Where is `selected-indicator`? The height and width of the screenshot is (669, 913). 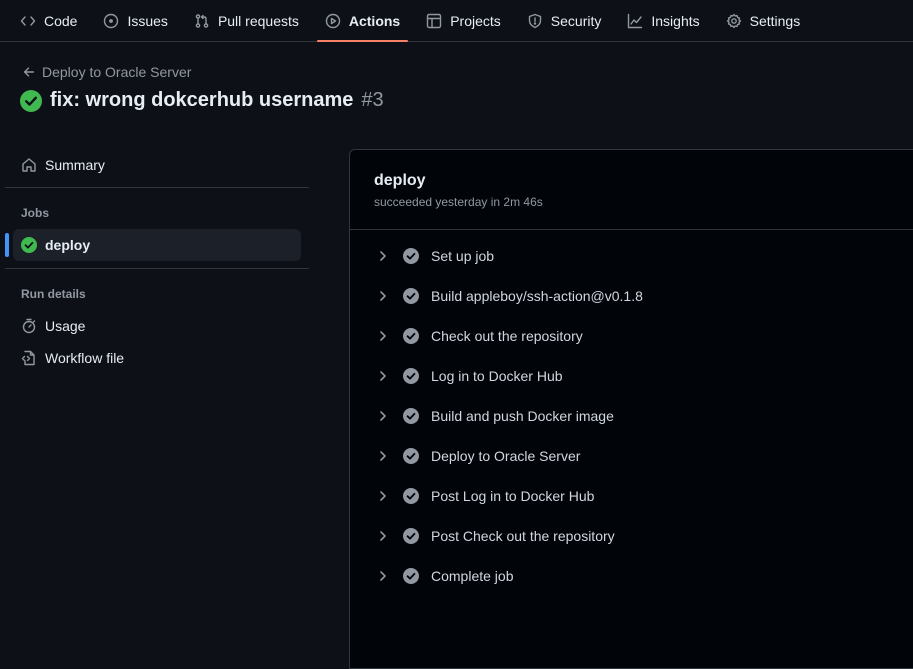
selected-indicator is located at coordinates (7, 245).